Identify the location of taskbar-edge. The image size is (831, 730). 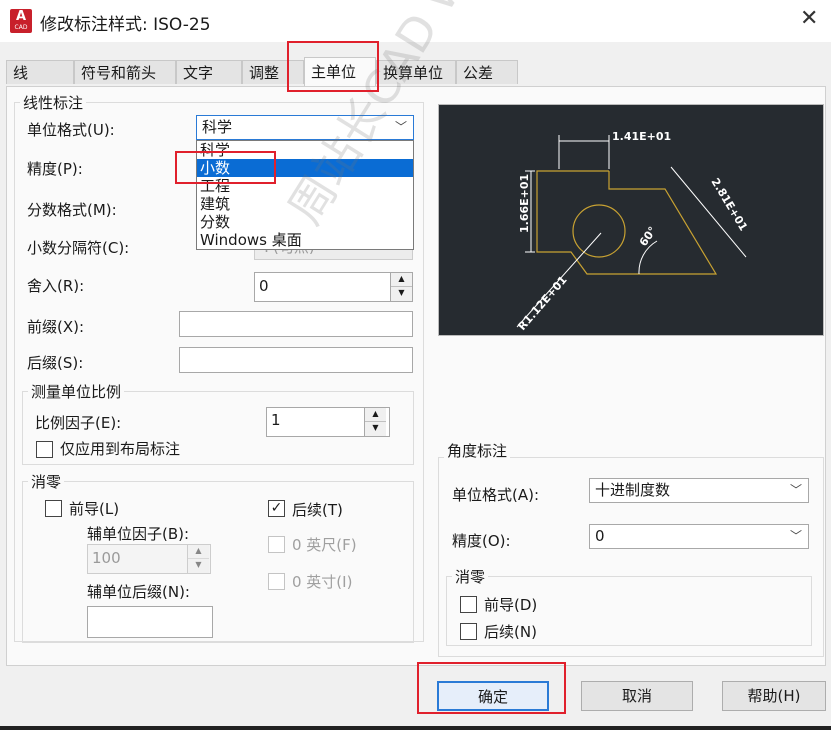
(415, 728).